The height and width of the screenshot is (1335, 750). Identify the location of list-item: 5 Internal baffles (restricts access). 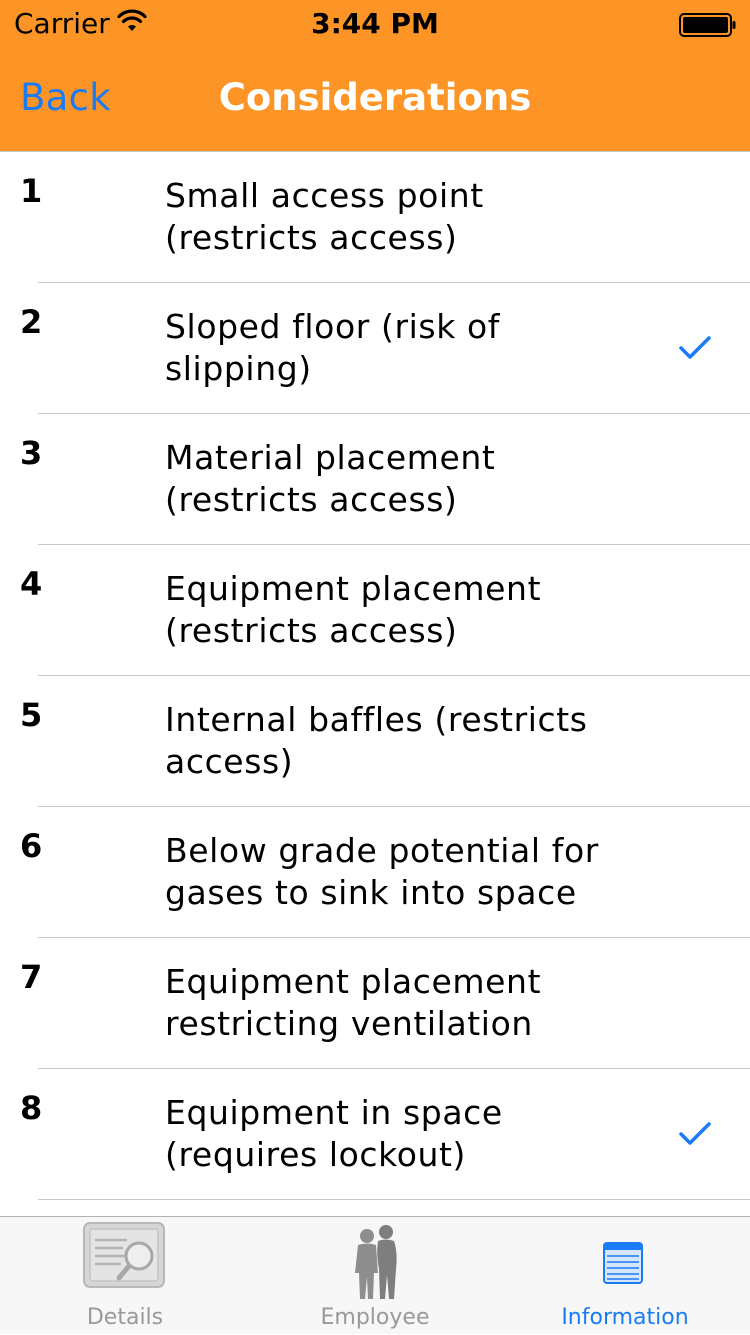
(375, 741).